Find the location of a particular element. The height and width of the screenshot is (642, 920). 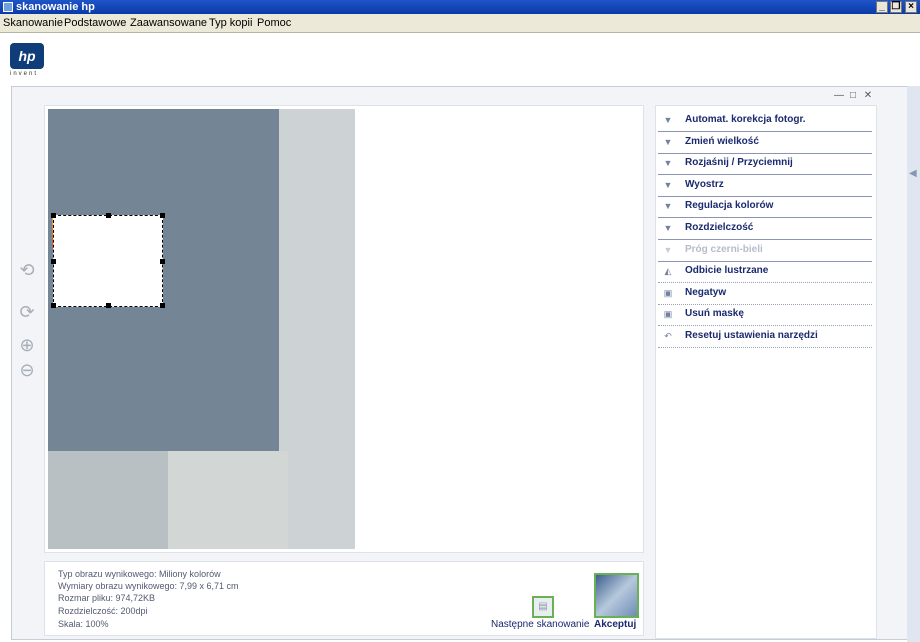

mask-icon: ▣ is located at coordinates (668, 314).